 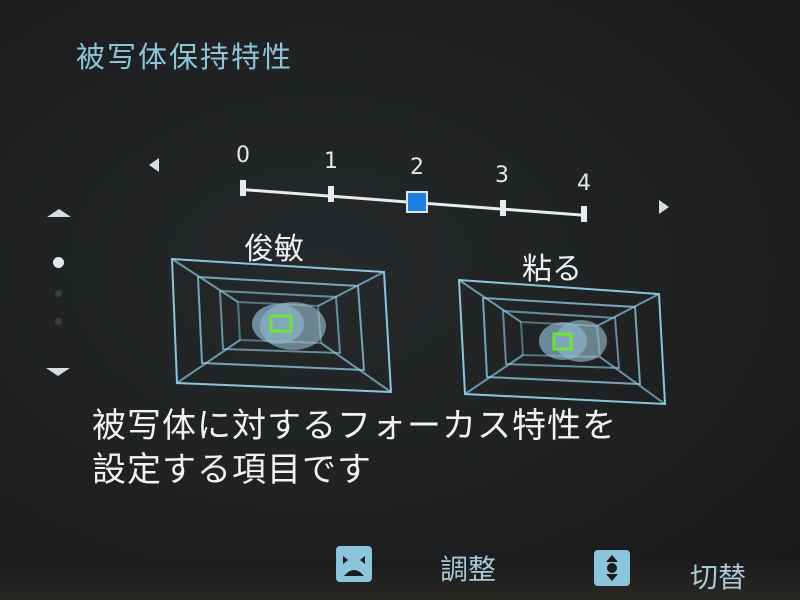 I want to click on adjust-label: 調整, so click(x=468, y=569).